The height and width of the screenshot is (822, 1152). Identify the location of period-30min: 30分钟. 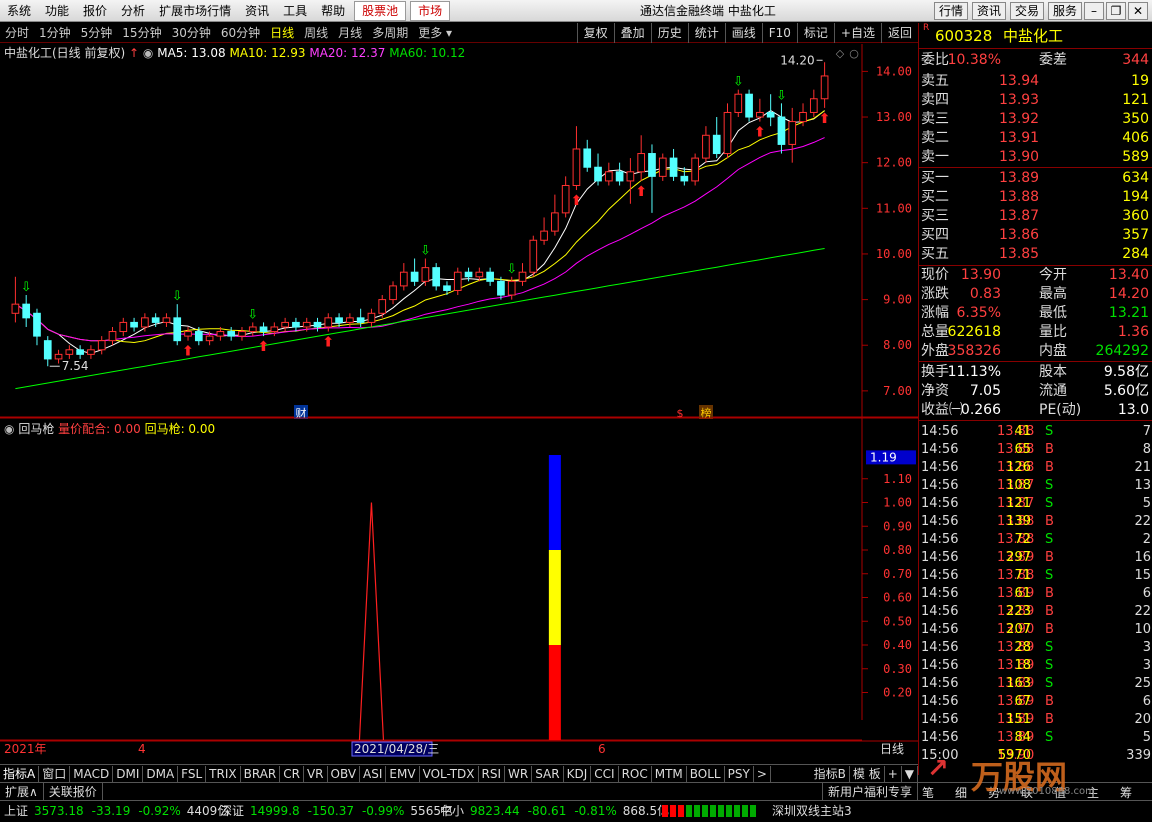
(191, 32).